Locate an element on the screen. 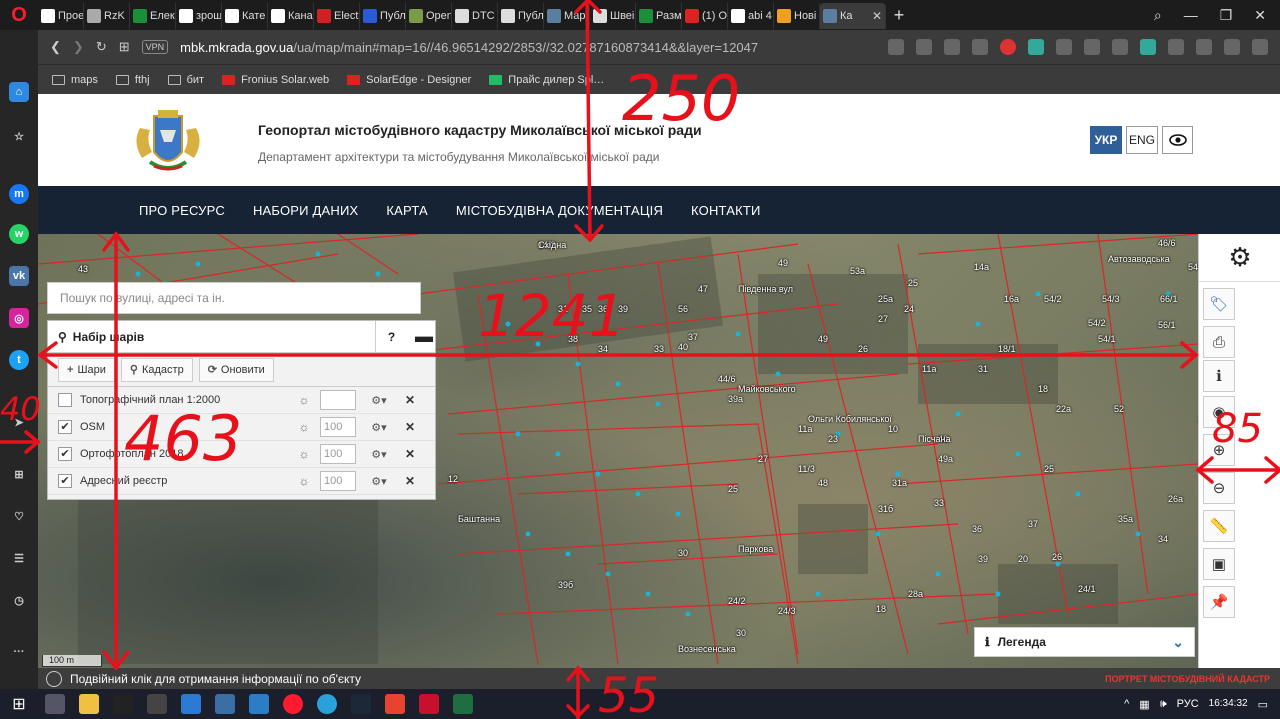  nav-item: ПРО РЕСУРС is located at coordinates (182, 210).